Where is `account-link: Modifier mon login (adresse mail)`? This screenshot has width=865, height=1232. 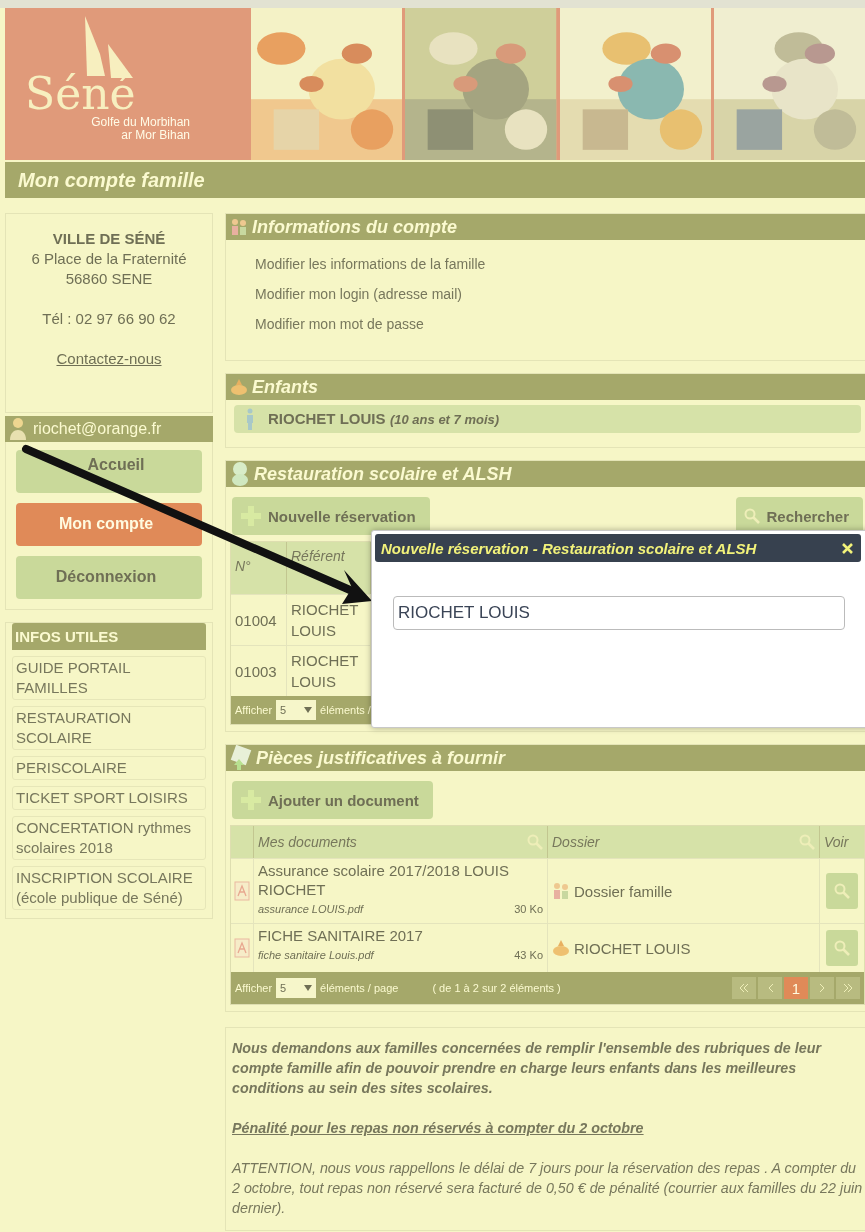
account-link: Modifier mon login (adresse mail) is located at coordinates (560, 294).